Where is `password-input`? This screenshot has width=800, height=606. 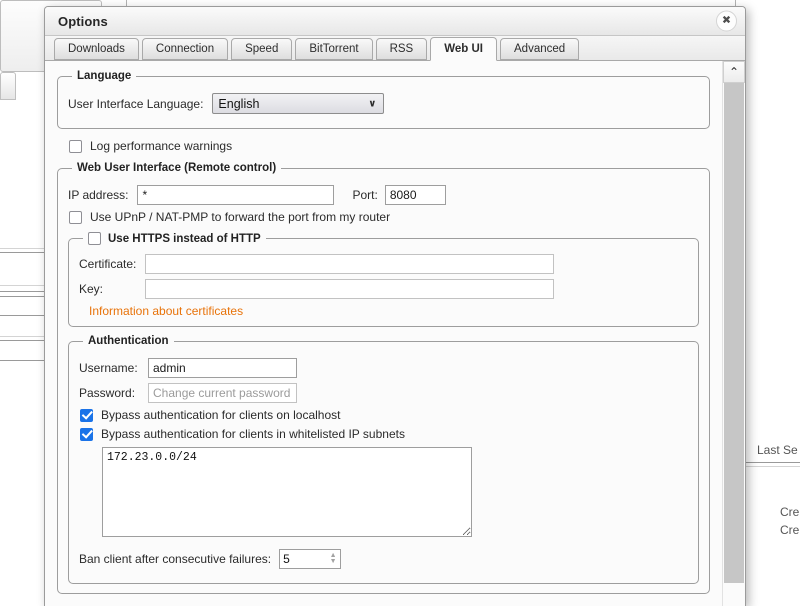 password-input is located at coordinates (222, 393).